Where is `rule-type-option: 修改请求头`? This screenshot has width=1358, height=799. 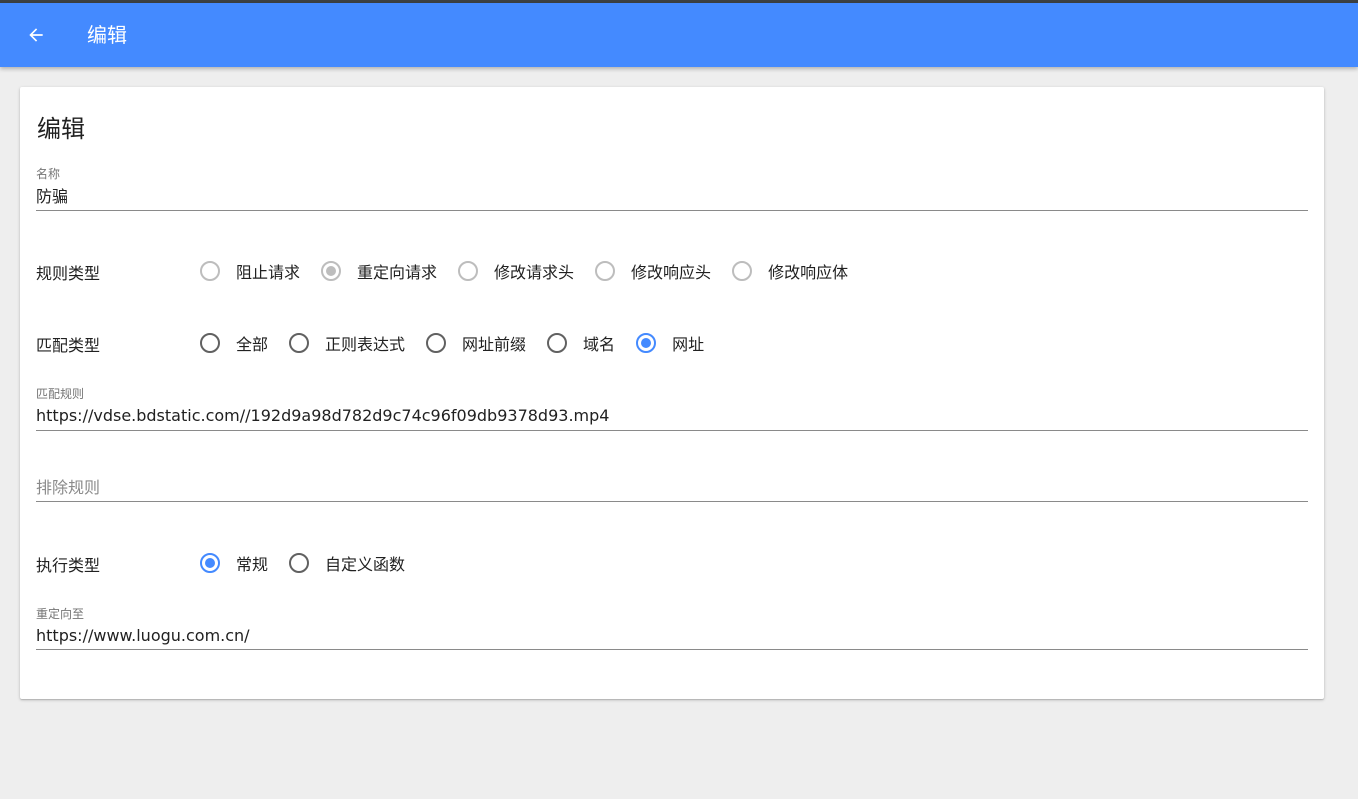 rule-type-option: 修改请求头 is located at coordinates (516, 271).